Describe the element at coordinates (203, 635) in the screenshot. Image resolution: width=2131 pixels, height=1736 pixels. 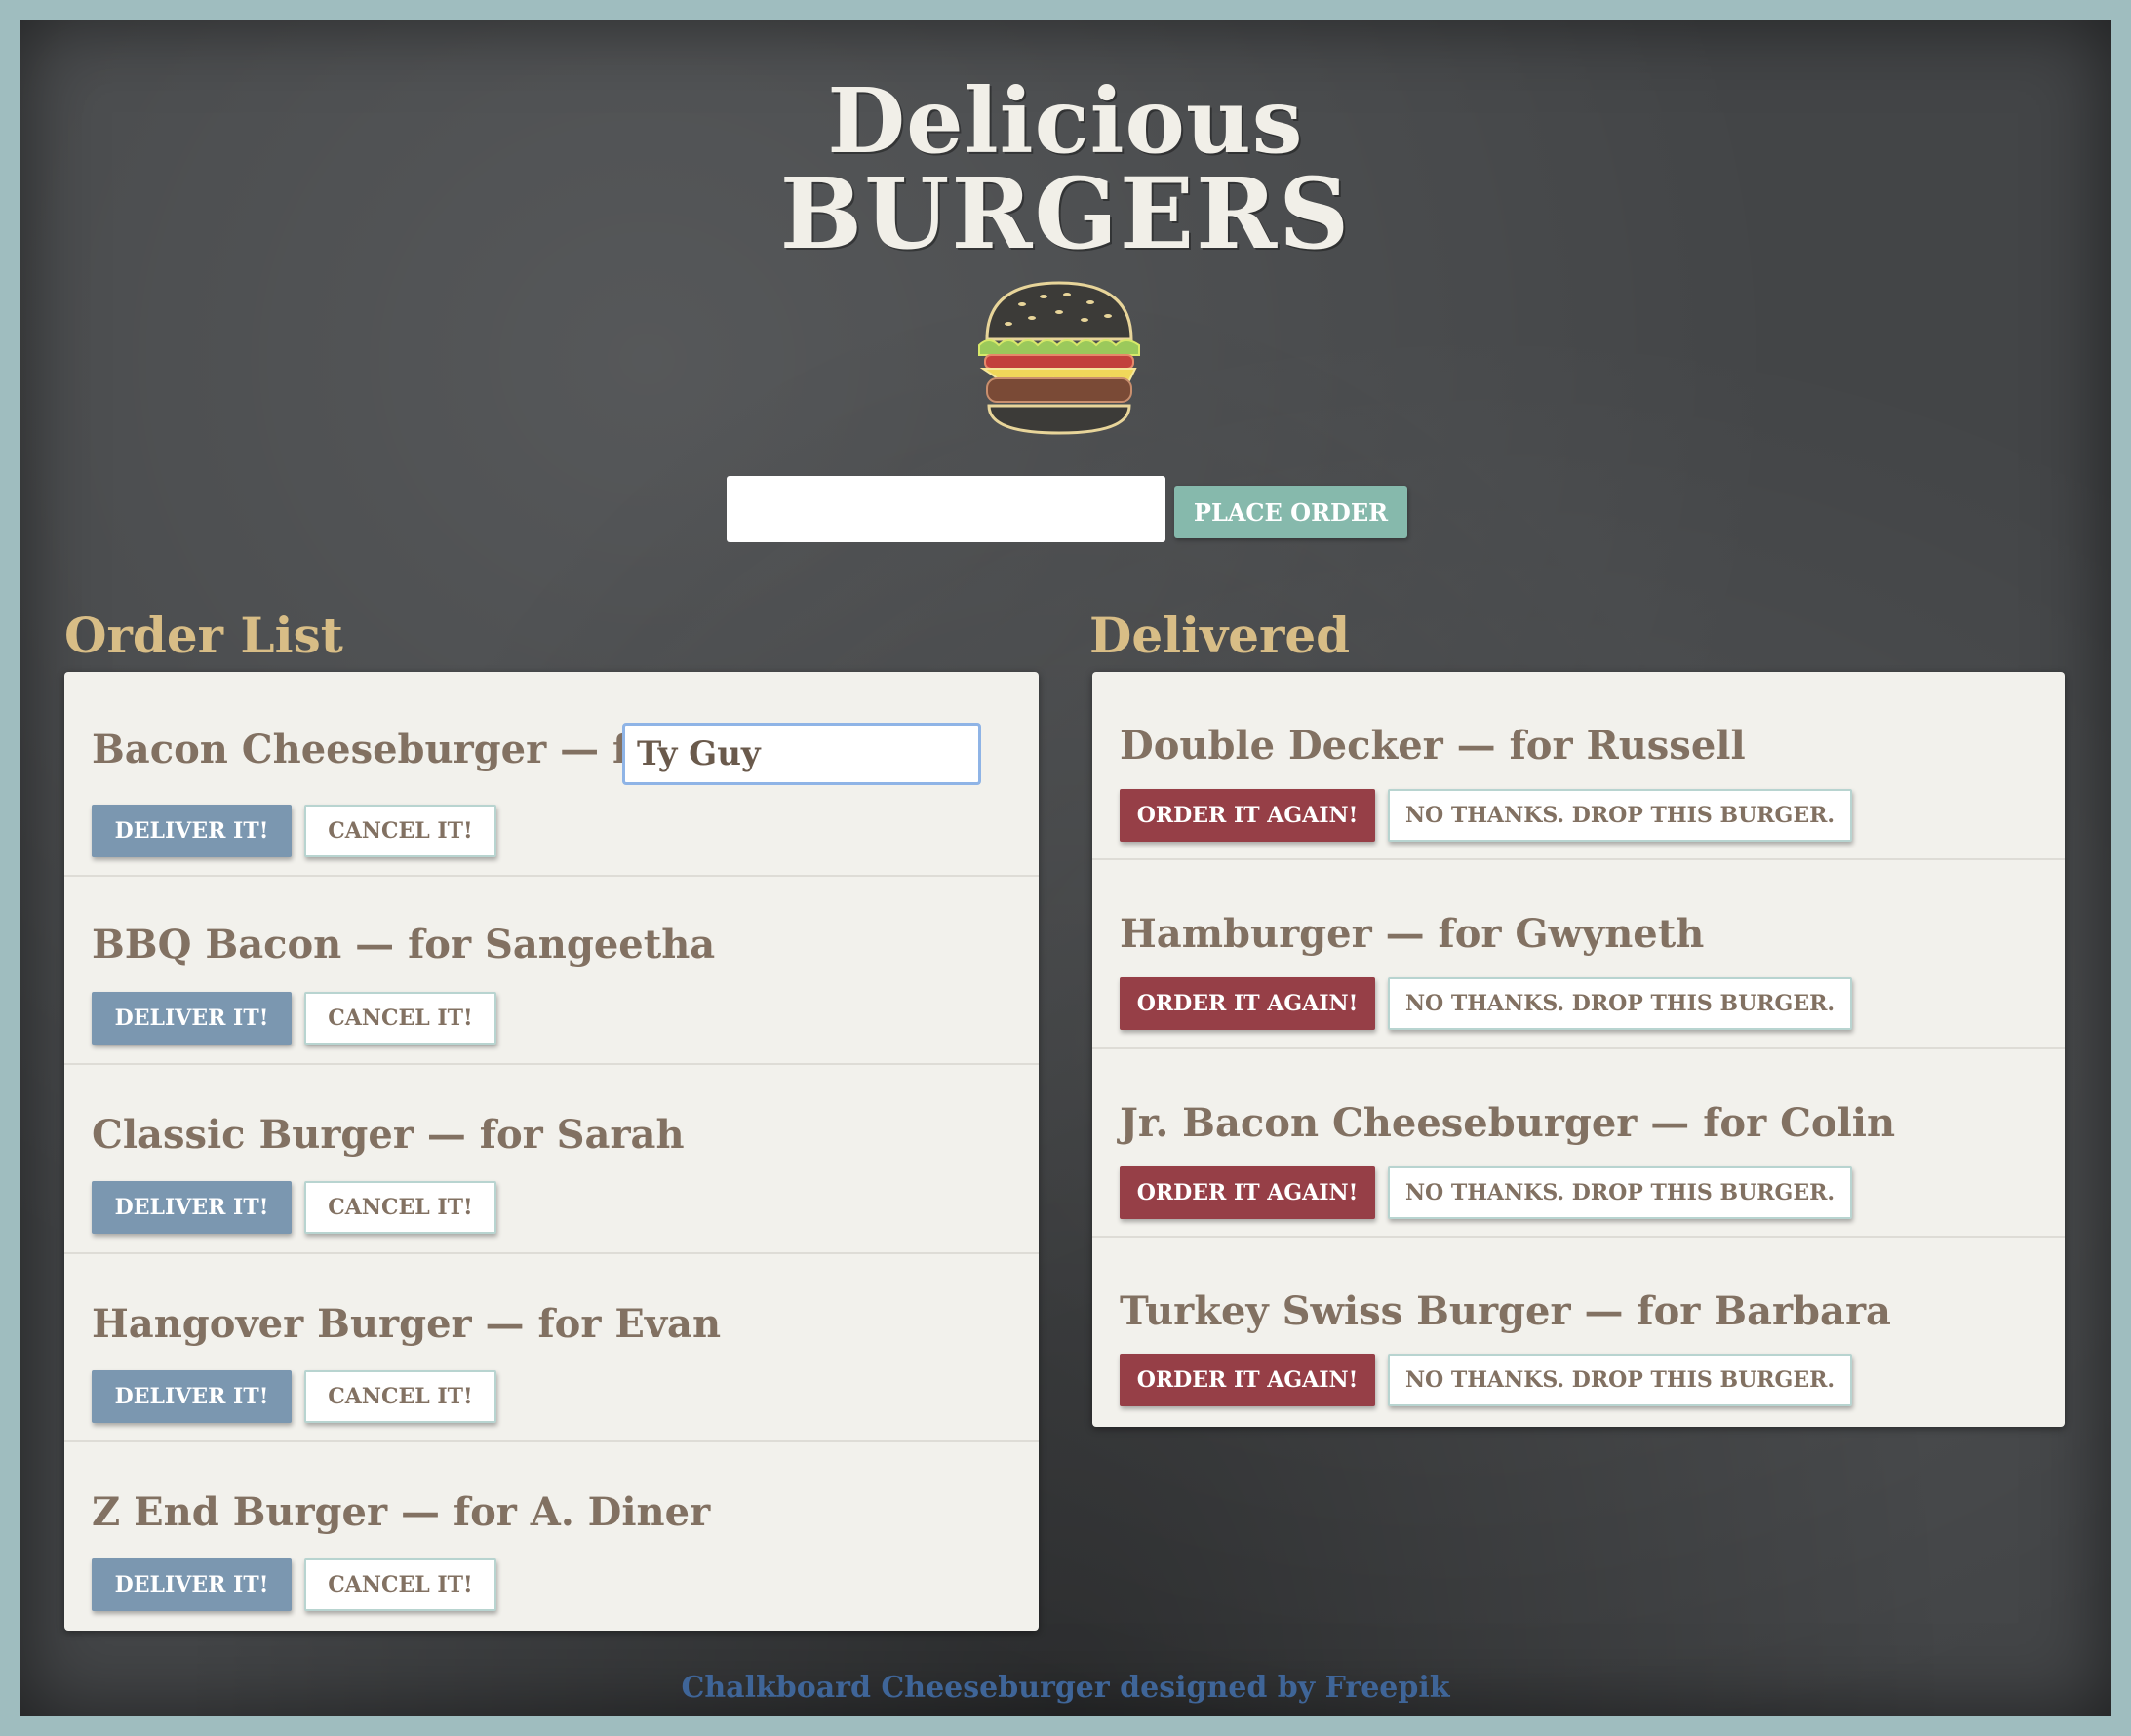
I see `order-list-heading: Order List` at that location.